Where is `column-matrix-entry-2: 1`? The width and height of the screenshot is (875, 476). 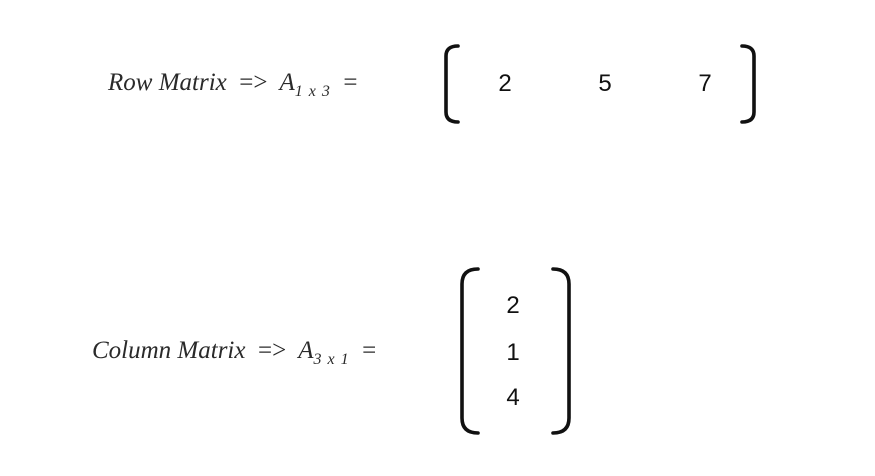 column-matrix-entry-2: 1 is located at coordinates (513, 352).